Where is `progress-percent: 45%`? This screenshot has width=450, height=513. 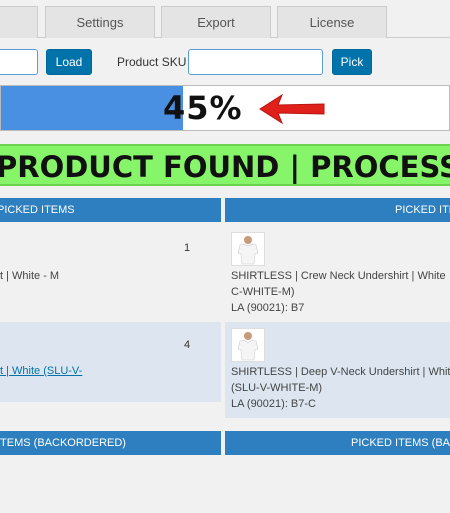 progress-percent: 45% is located at coordinates (203, 108).